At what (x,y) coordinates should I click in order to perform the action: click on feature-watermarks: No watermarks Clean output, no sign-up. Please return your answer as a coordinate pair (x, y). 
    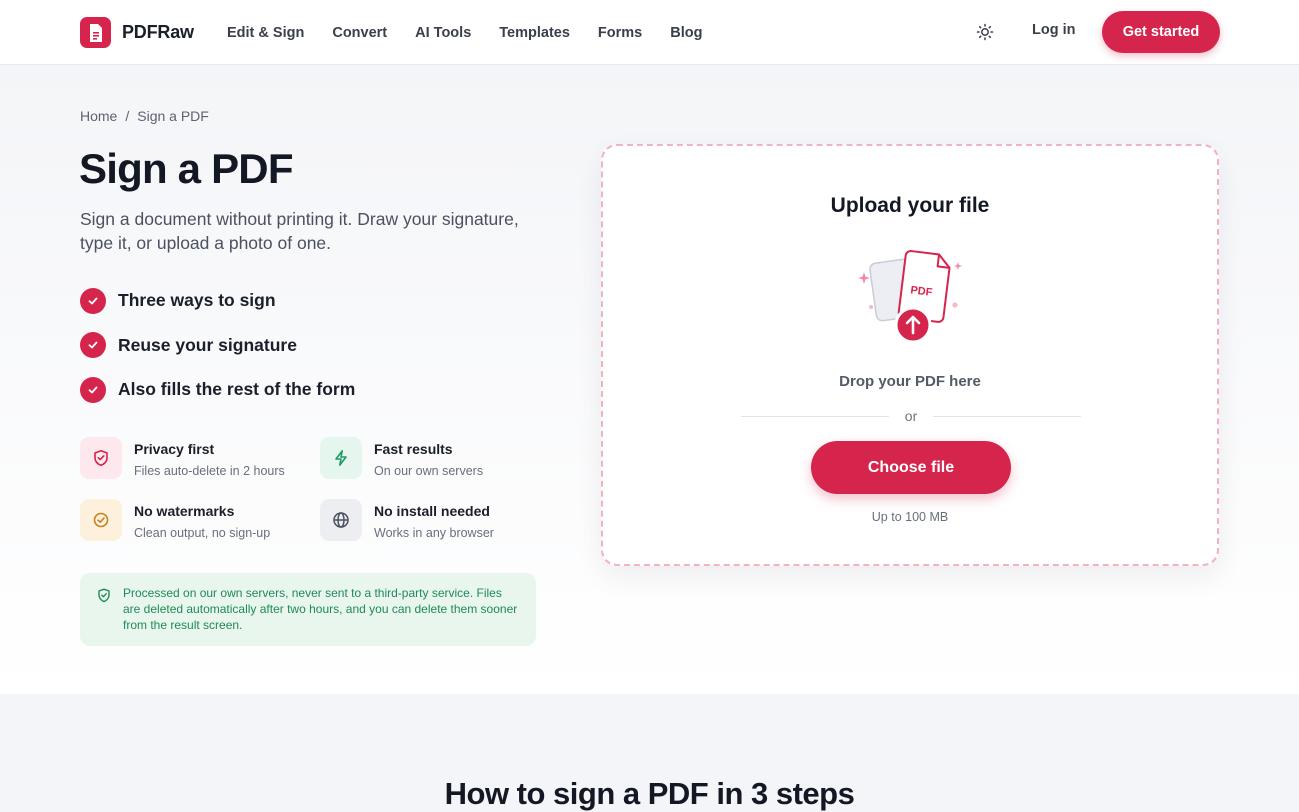
    Looking at the image, I should click on (175, 520).